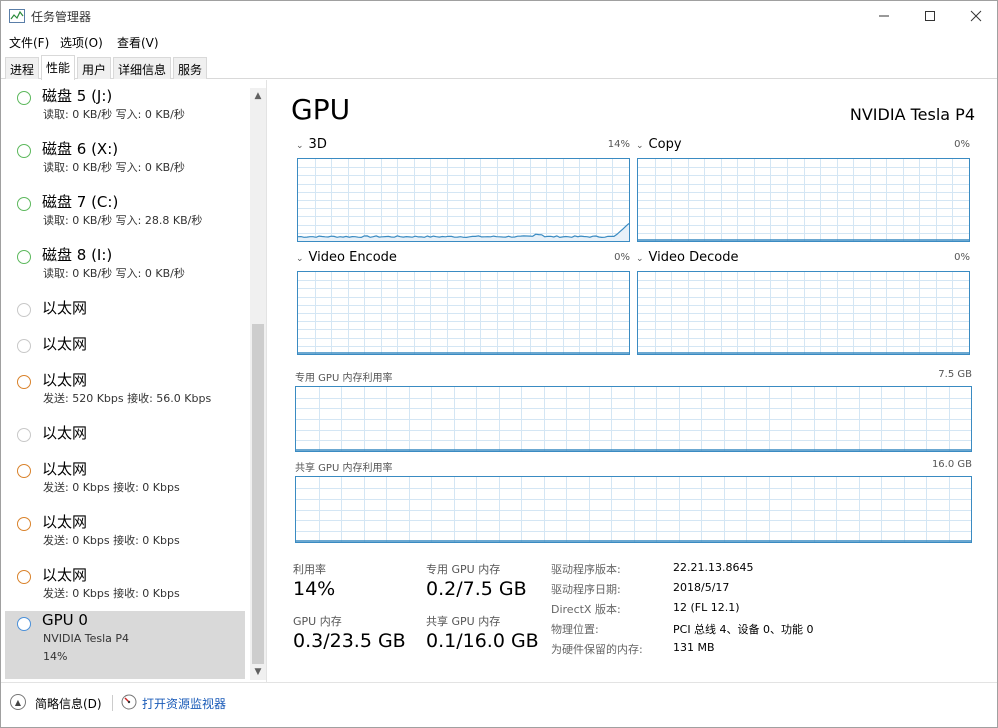  What do you see at coordinates (482, 641) in the screenshot?
I see `shared-mem-stat-value: 0.1/16.0 GB` at bounding box center [482, 641].